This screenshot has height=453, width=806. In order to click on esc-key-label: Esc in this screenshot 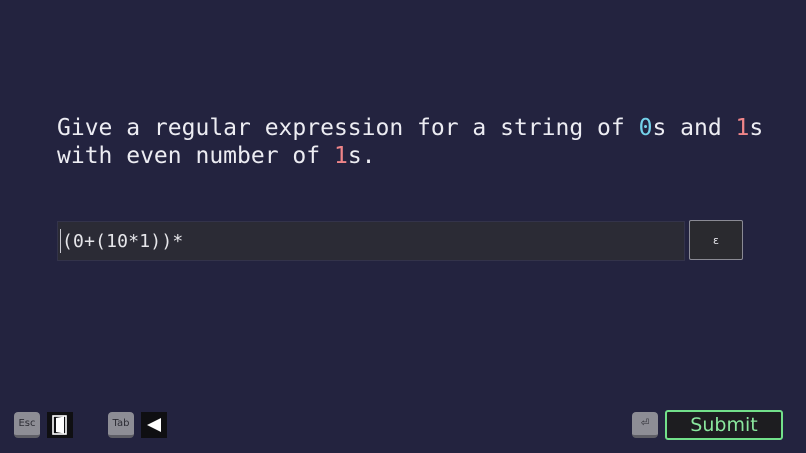, I will do `click(27, 423)`.